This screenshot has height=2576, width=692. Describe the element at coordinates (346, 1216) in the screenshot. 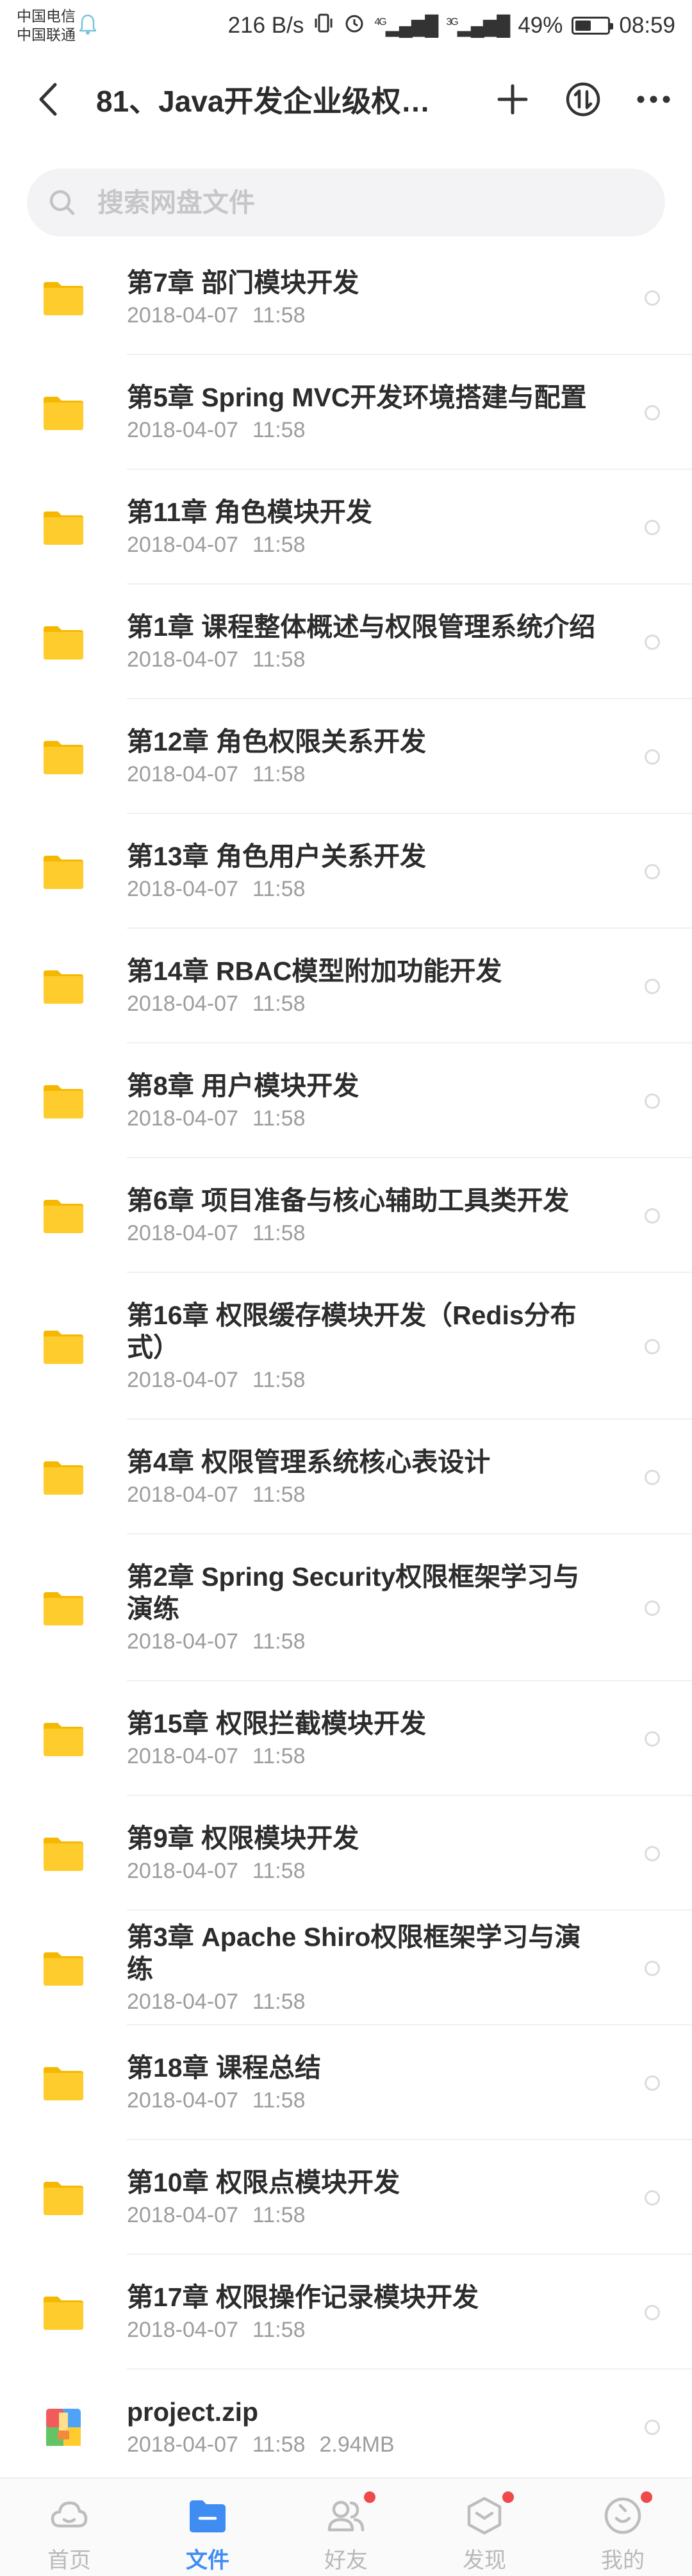

I see `folder-row: 第6章 项目准备与核心辅助工具类开发 2018-04-07 11:58` at that location.